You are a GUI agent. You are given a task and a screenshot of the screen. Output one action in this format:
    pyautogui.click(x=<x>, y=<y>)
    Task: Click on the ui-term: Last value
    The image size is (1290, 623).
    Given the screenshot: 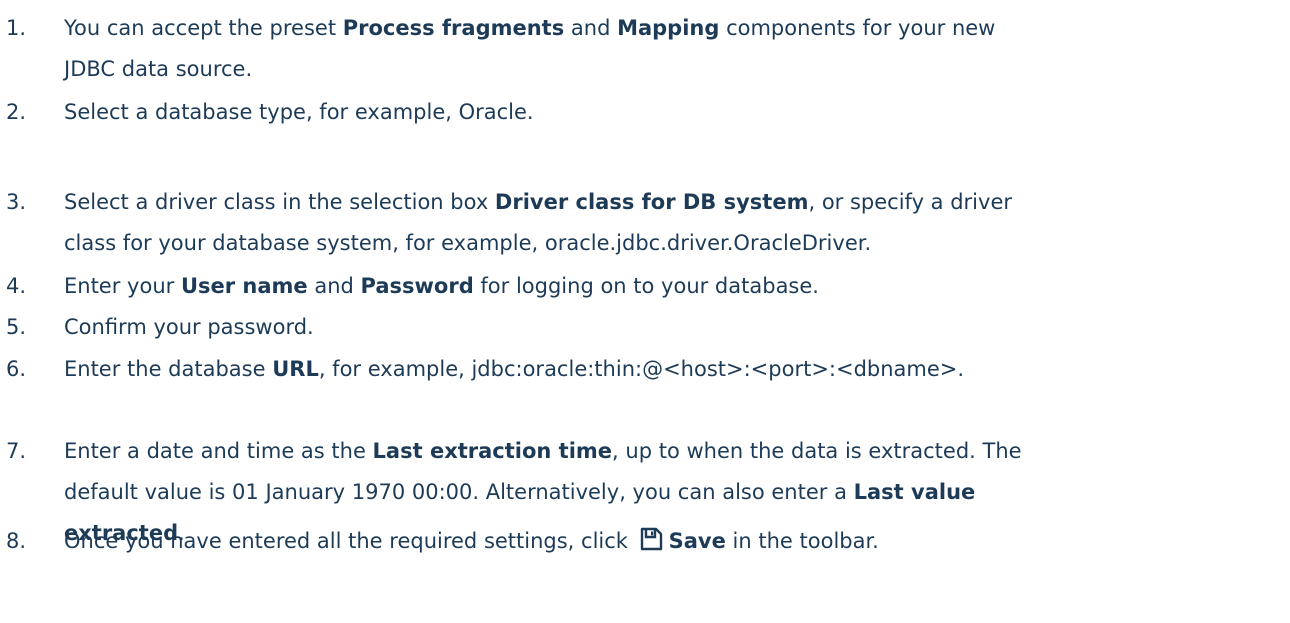 What is the action you would take?
    pyautogui.click(x=914, y=492)
    